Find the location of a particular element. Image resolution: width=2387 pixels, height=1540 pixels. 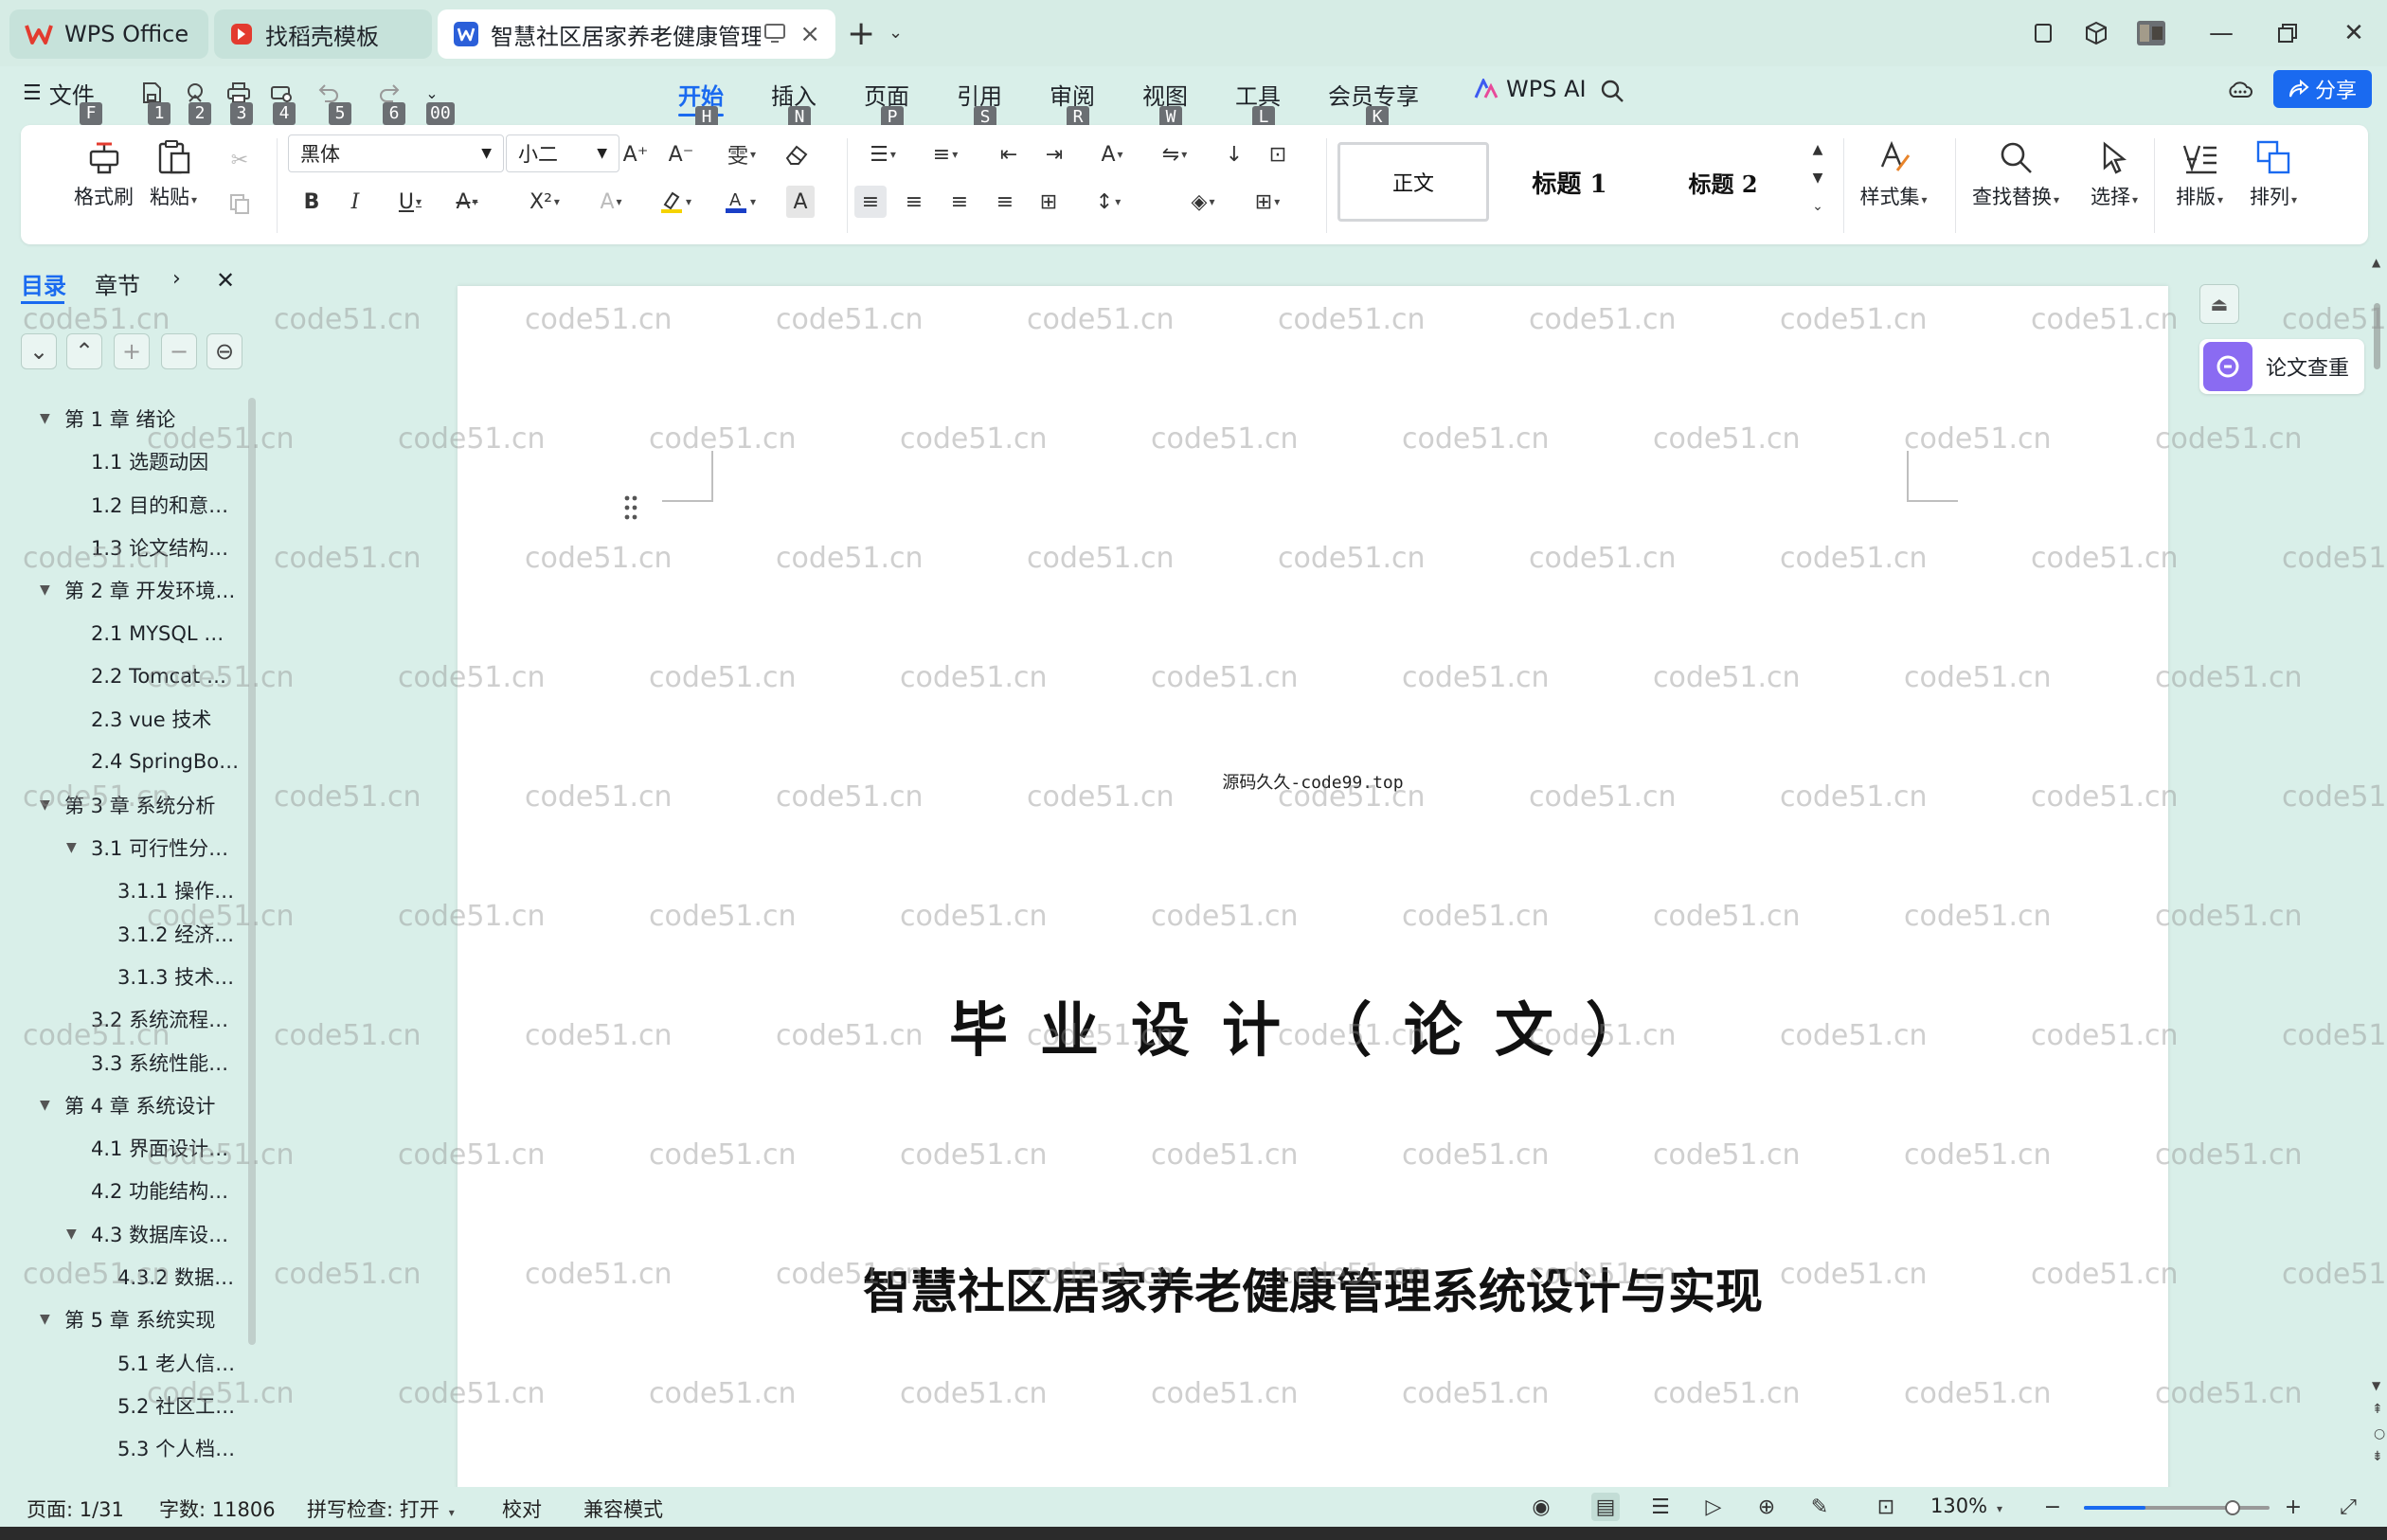

shrink-font-icon: A⁻ is located at coordinates (681, 154).